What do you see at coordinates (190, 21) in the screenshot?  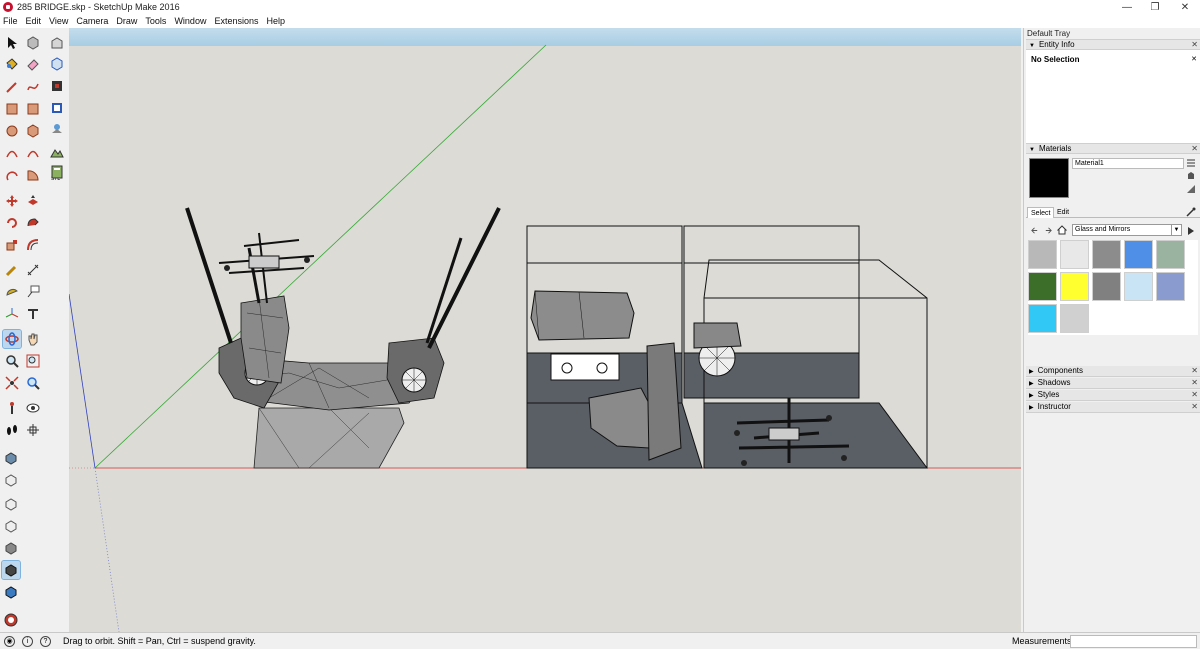 I see `menu-window: Window` at bounding box center [190, 21].